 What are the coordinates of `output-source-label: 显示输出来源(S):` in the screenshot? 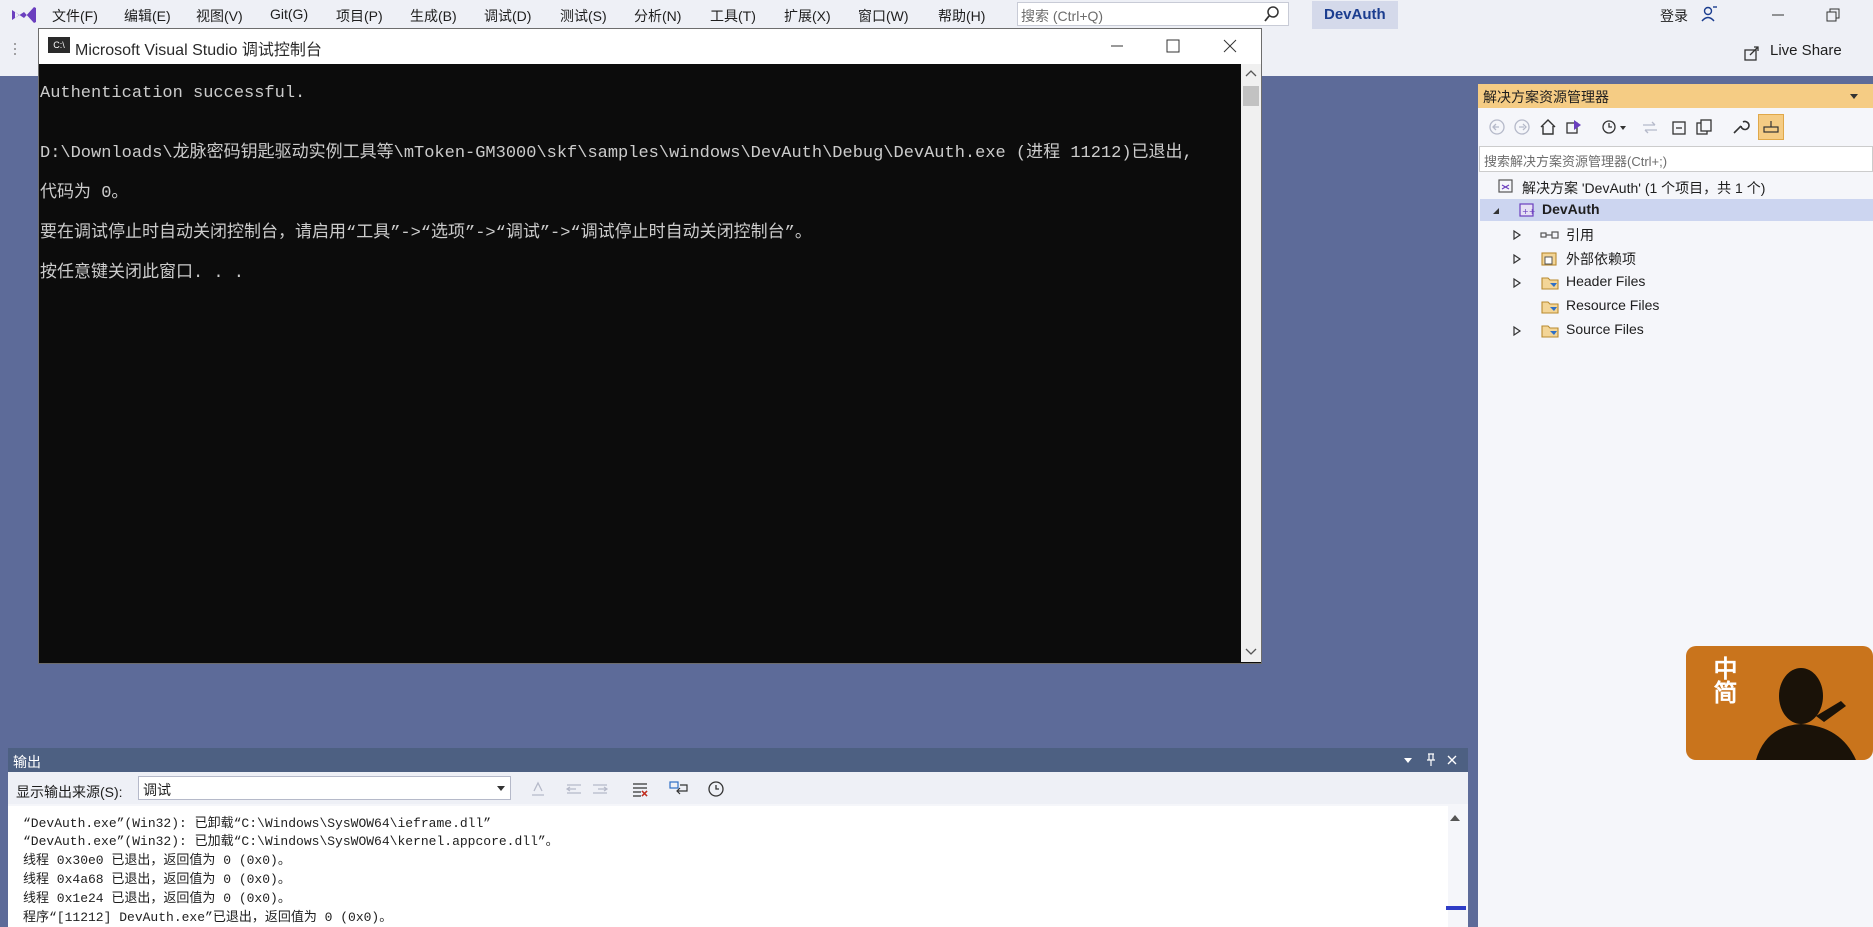 It's located at (69, 792).